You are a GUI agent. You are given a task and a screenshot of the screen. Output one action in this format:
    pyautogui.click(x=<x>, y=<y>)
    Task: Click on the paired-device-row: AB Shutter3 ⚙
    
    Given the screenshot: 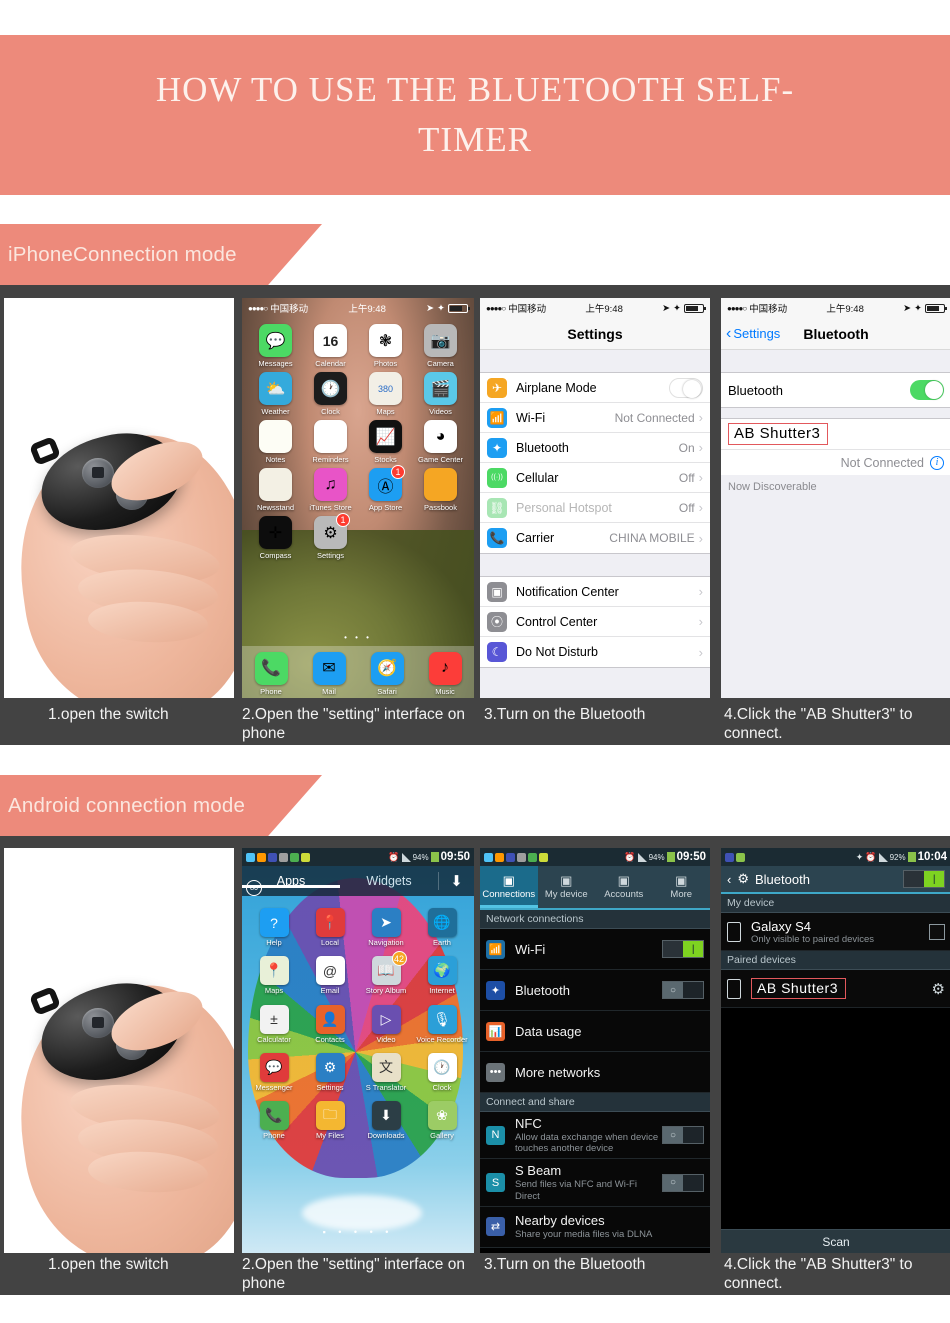 What is the action you would take?
    pyautogui.click(x=835, y=989)
    